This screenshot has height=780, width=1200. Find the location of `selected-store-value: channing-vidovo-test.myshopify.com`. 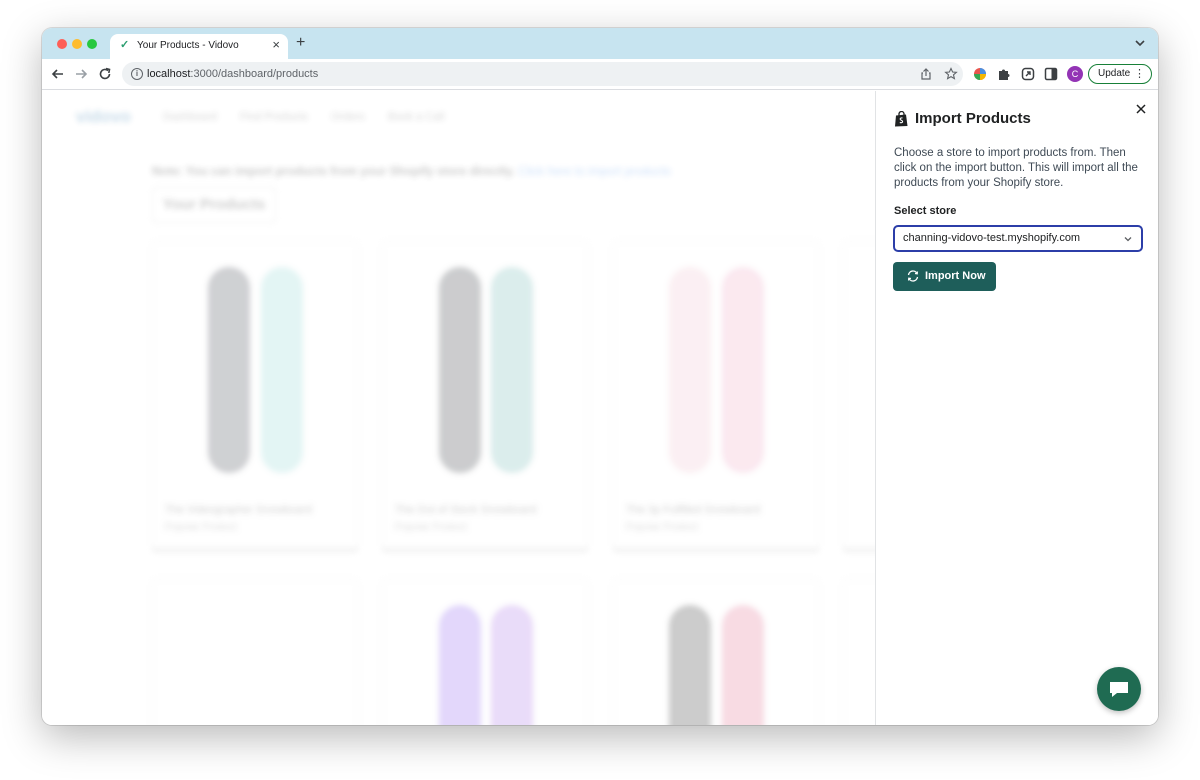

selected-store-value: channing-vidovo-test.myshopify.com is located at coordinates (992, 238).